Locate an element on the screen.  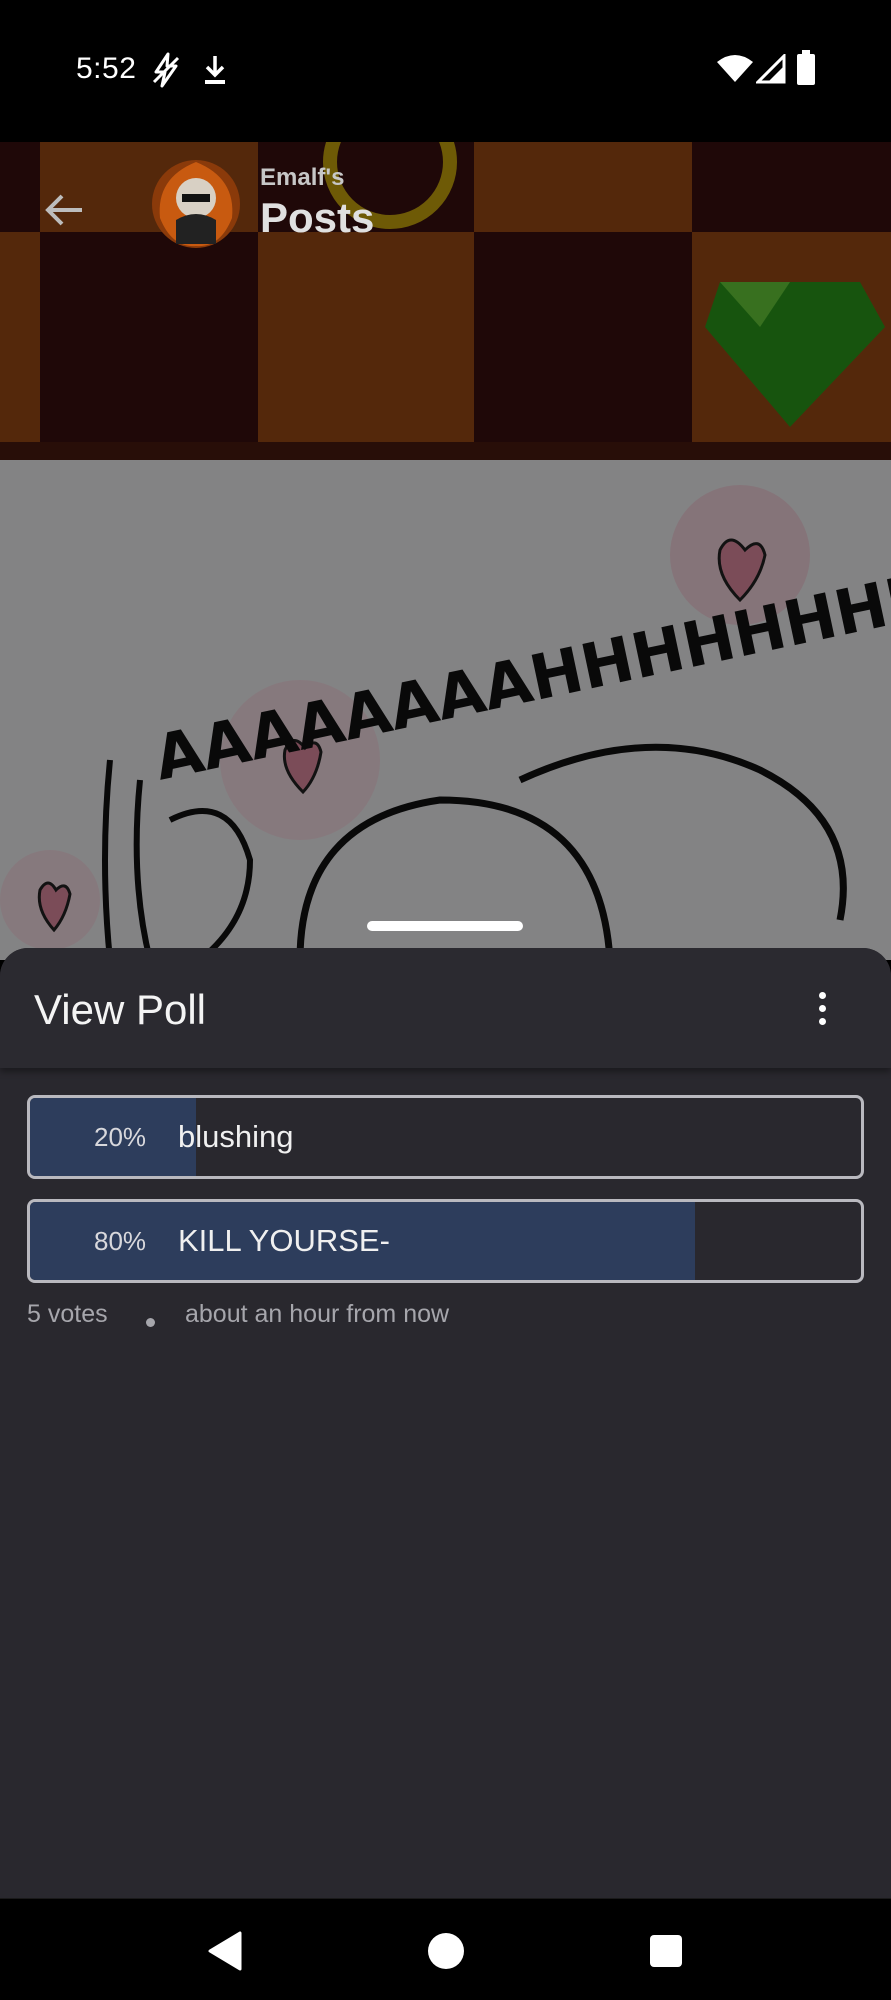
meta-separator-dot is located at coordinates (150, 1322).